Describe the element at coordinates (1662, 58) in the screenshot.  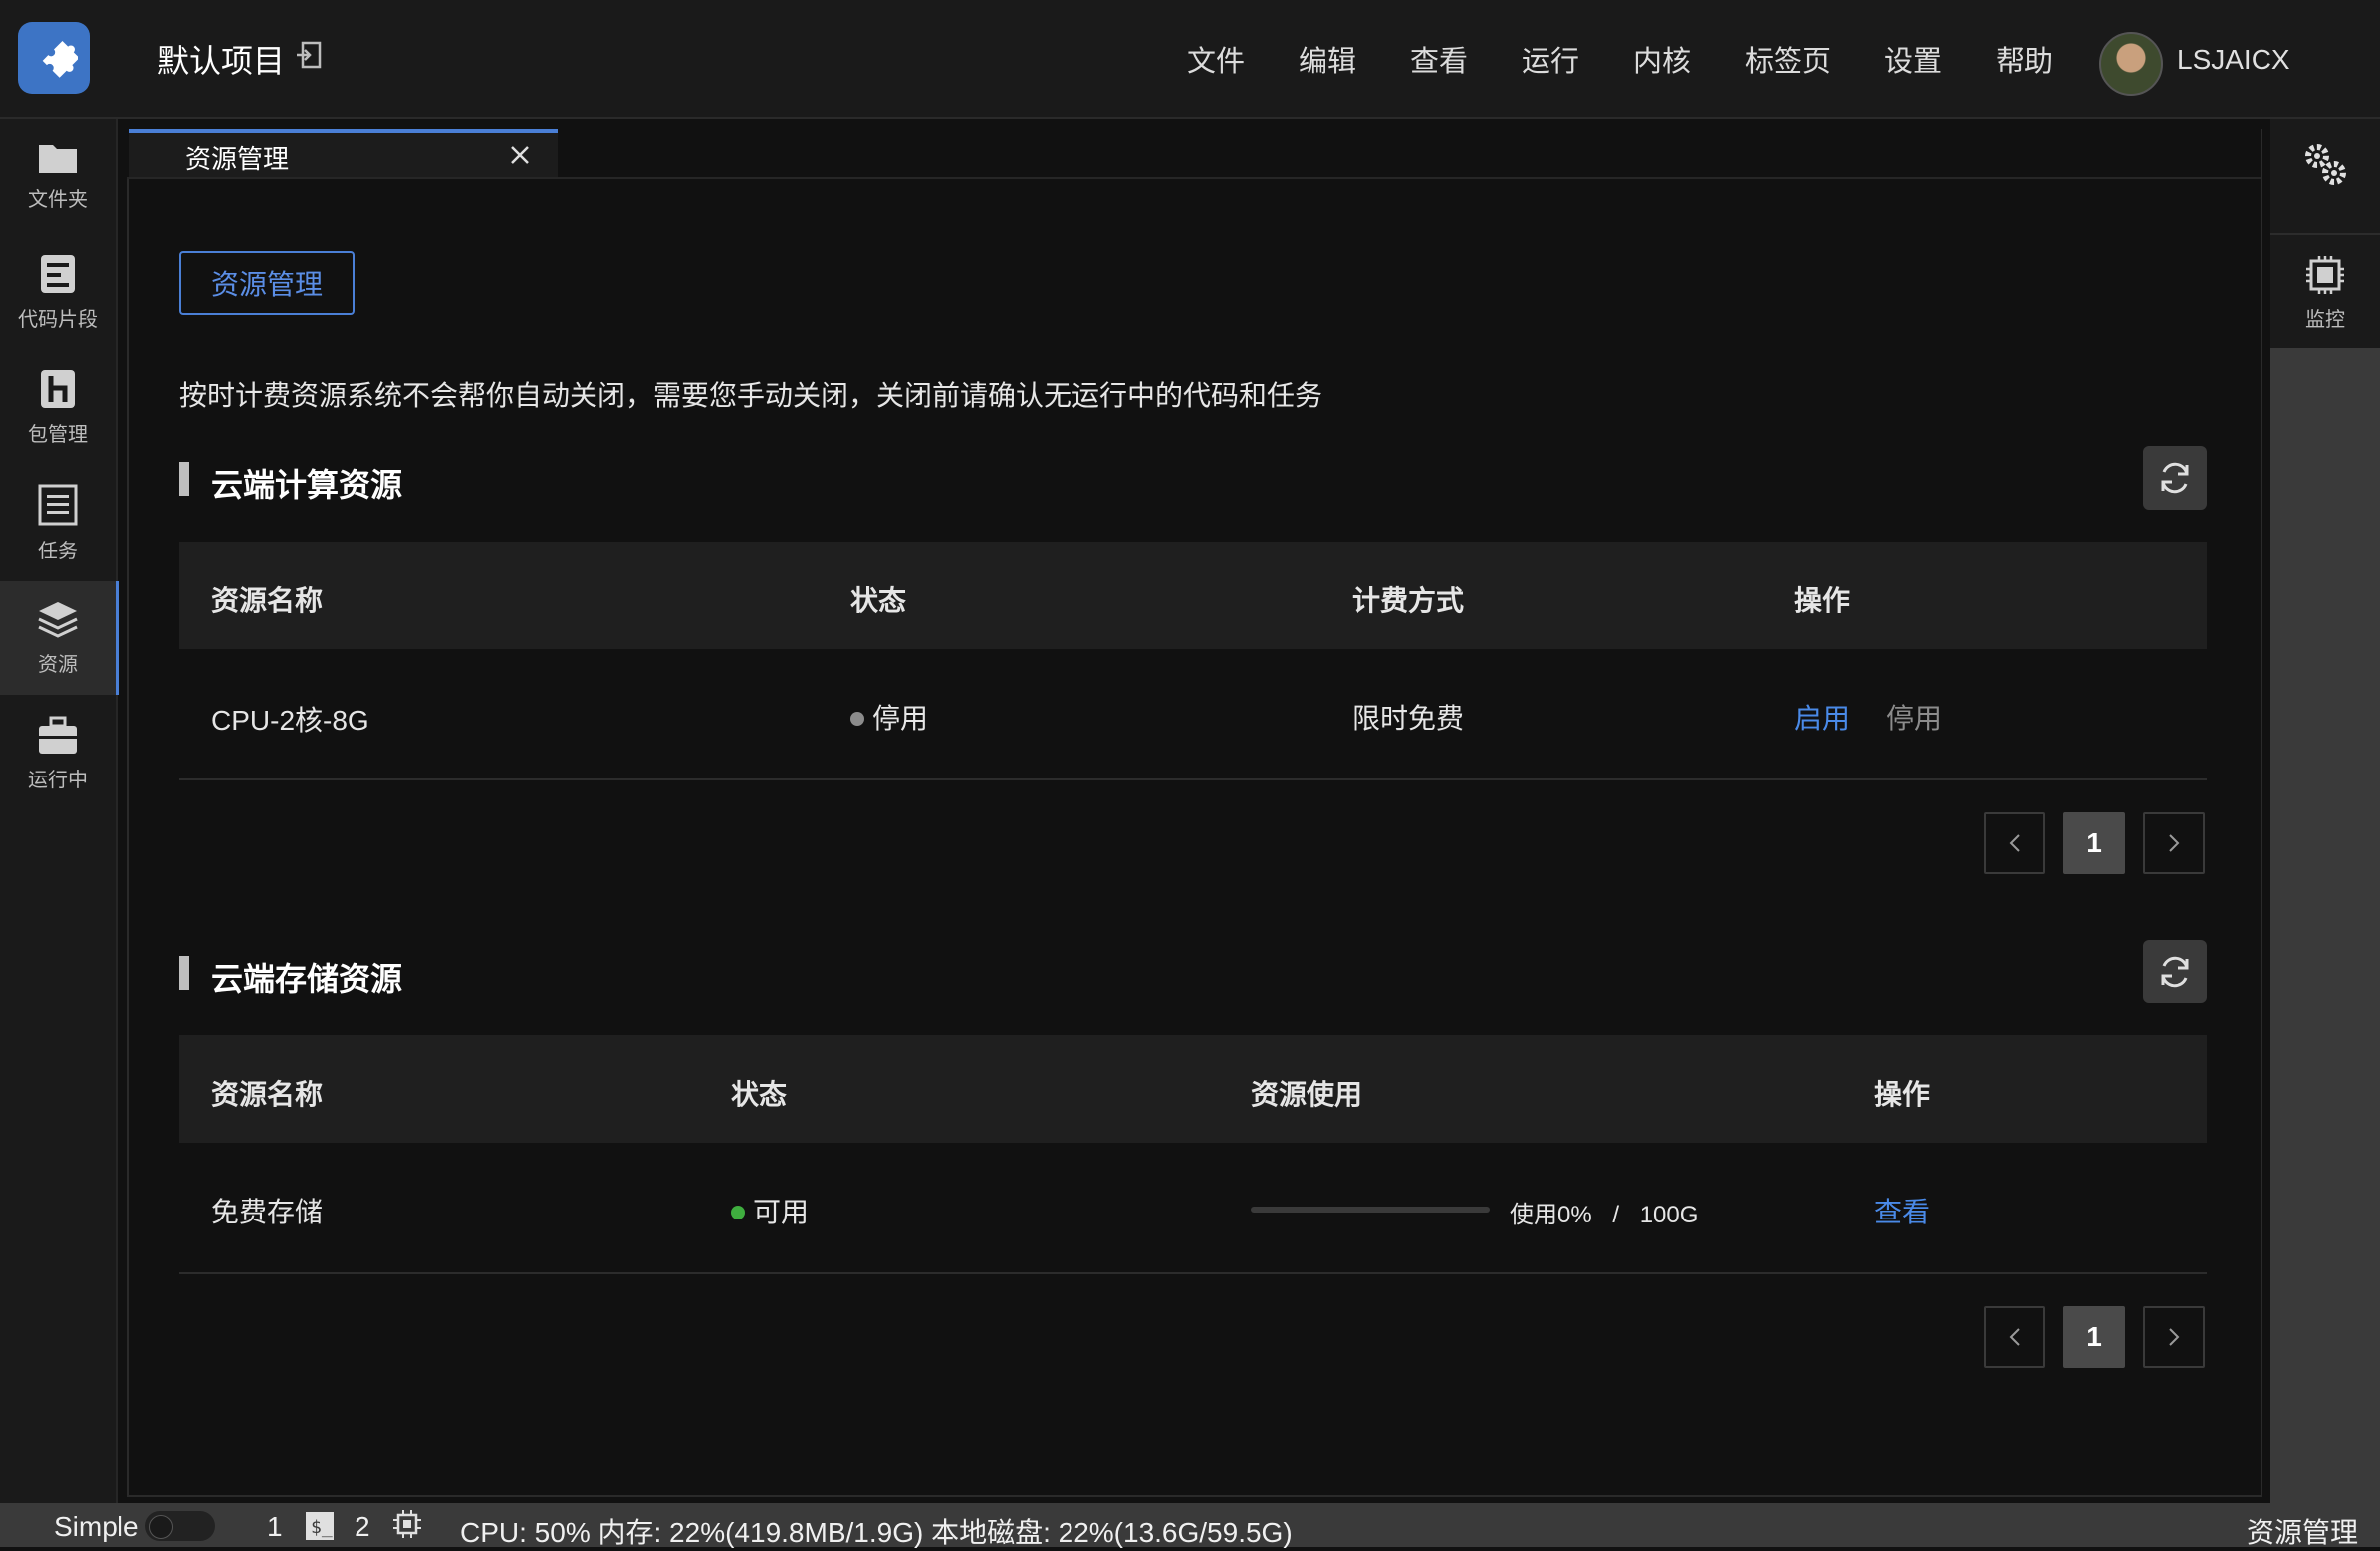
I see `menu-kernel: 内核` at that location.